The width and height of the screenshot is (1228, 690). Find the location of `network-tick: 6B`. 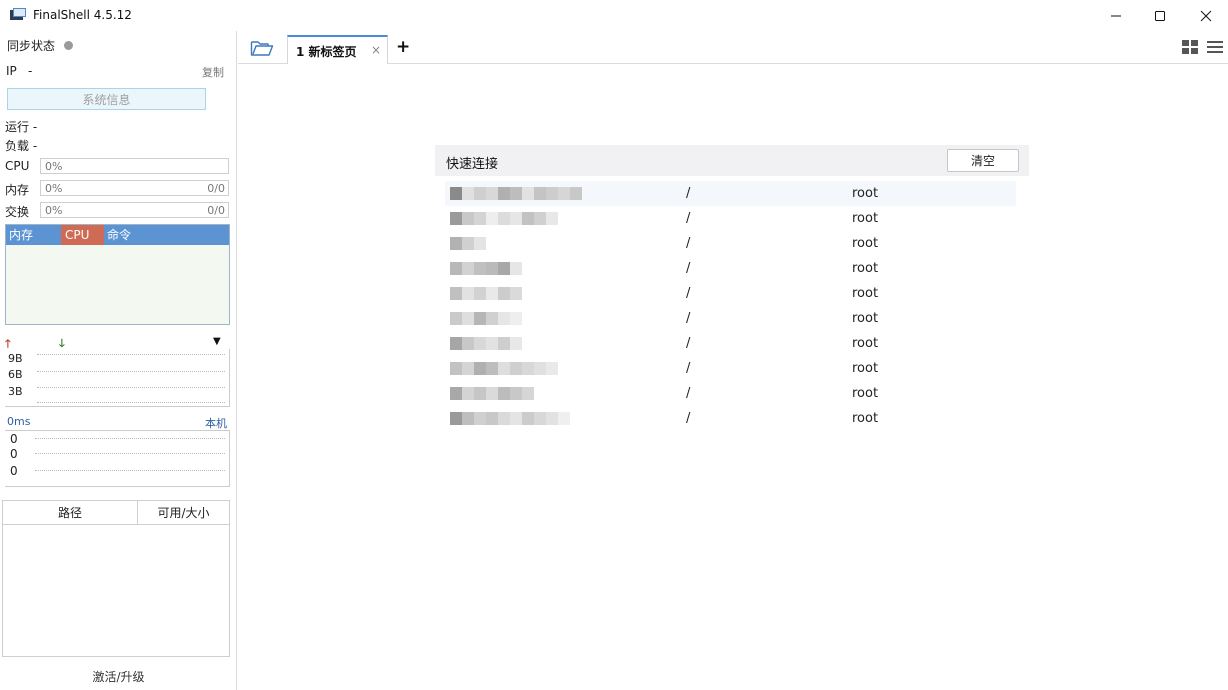

network-tick: 6B is located at coordinates (15, 374).